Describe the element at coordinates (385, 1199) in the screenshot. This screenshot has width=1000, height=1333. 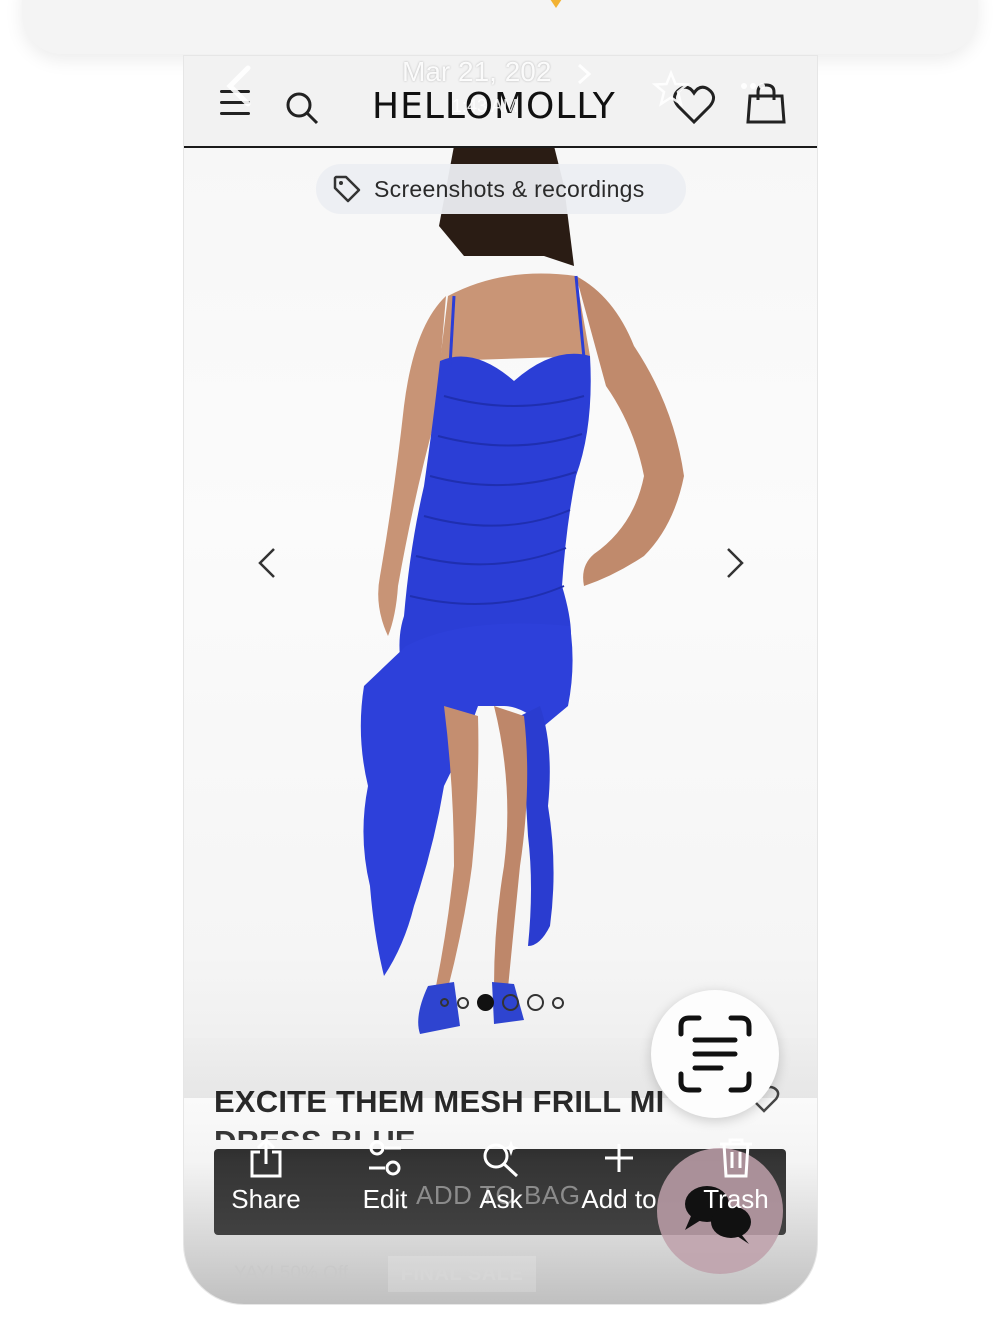
I see `edit-label: Edit` at that location.